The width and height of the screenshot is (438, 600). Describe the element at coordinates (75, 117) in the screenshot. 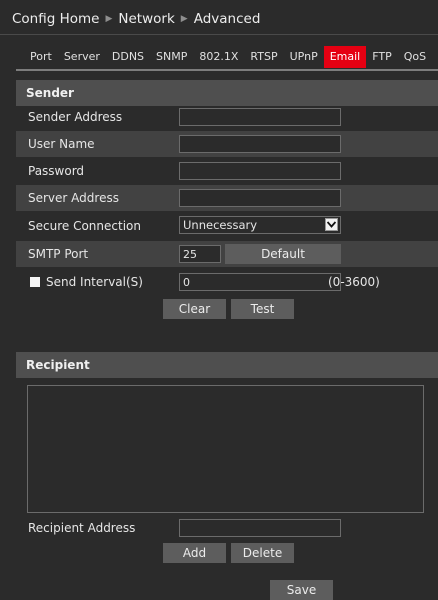

I see `sender-address-label: Sender Address` at that location.